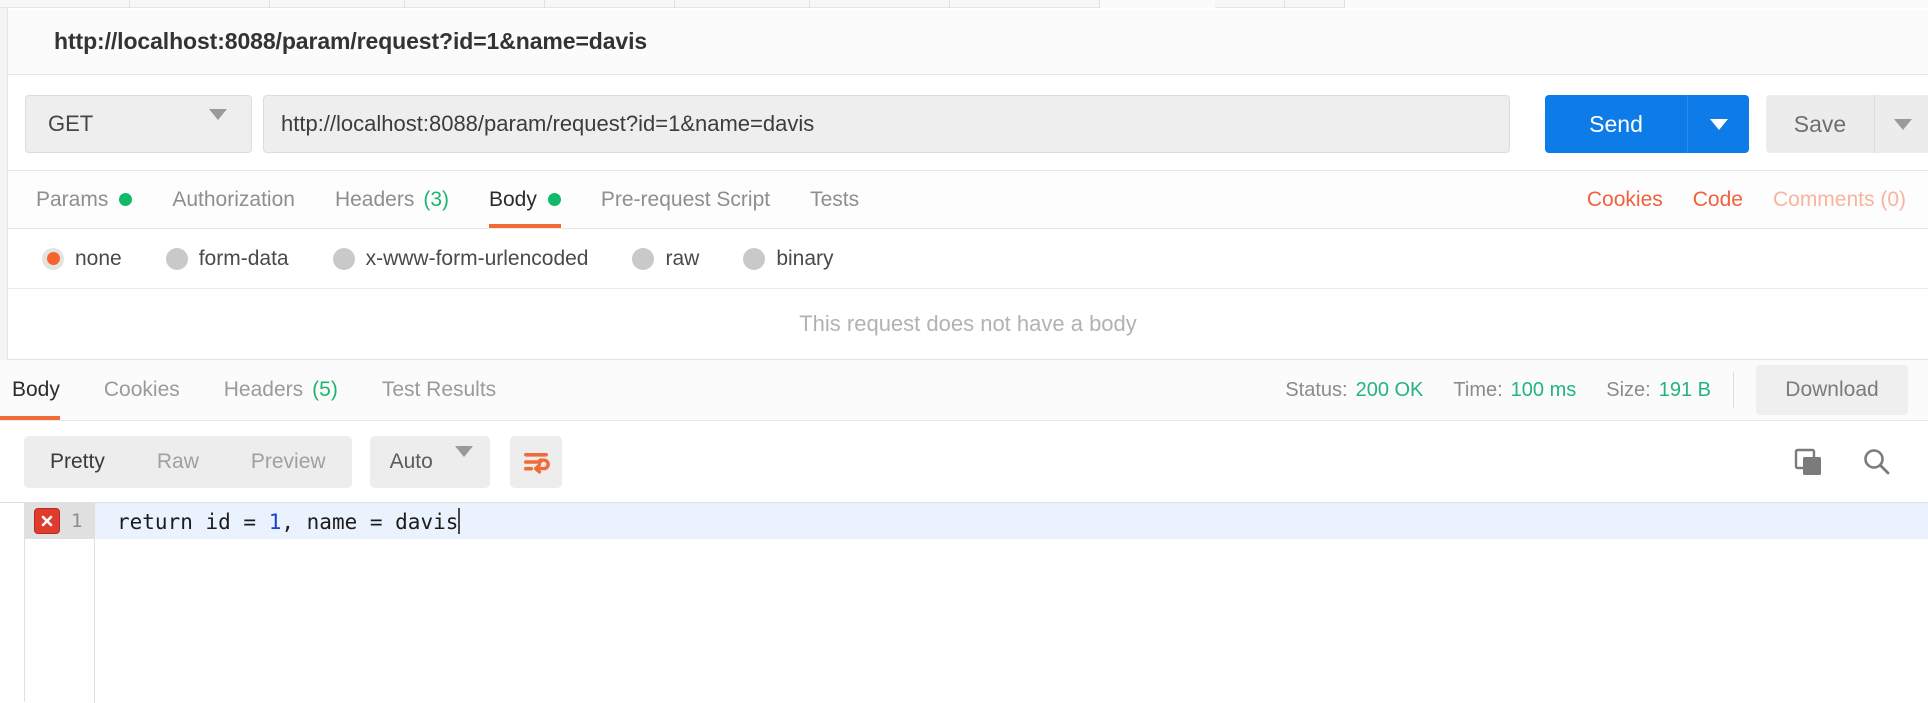  I want to click on tab-count-badge: (3), so click(436, 199).